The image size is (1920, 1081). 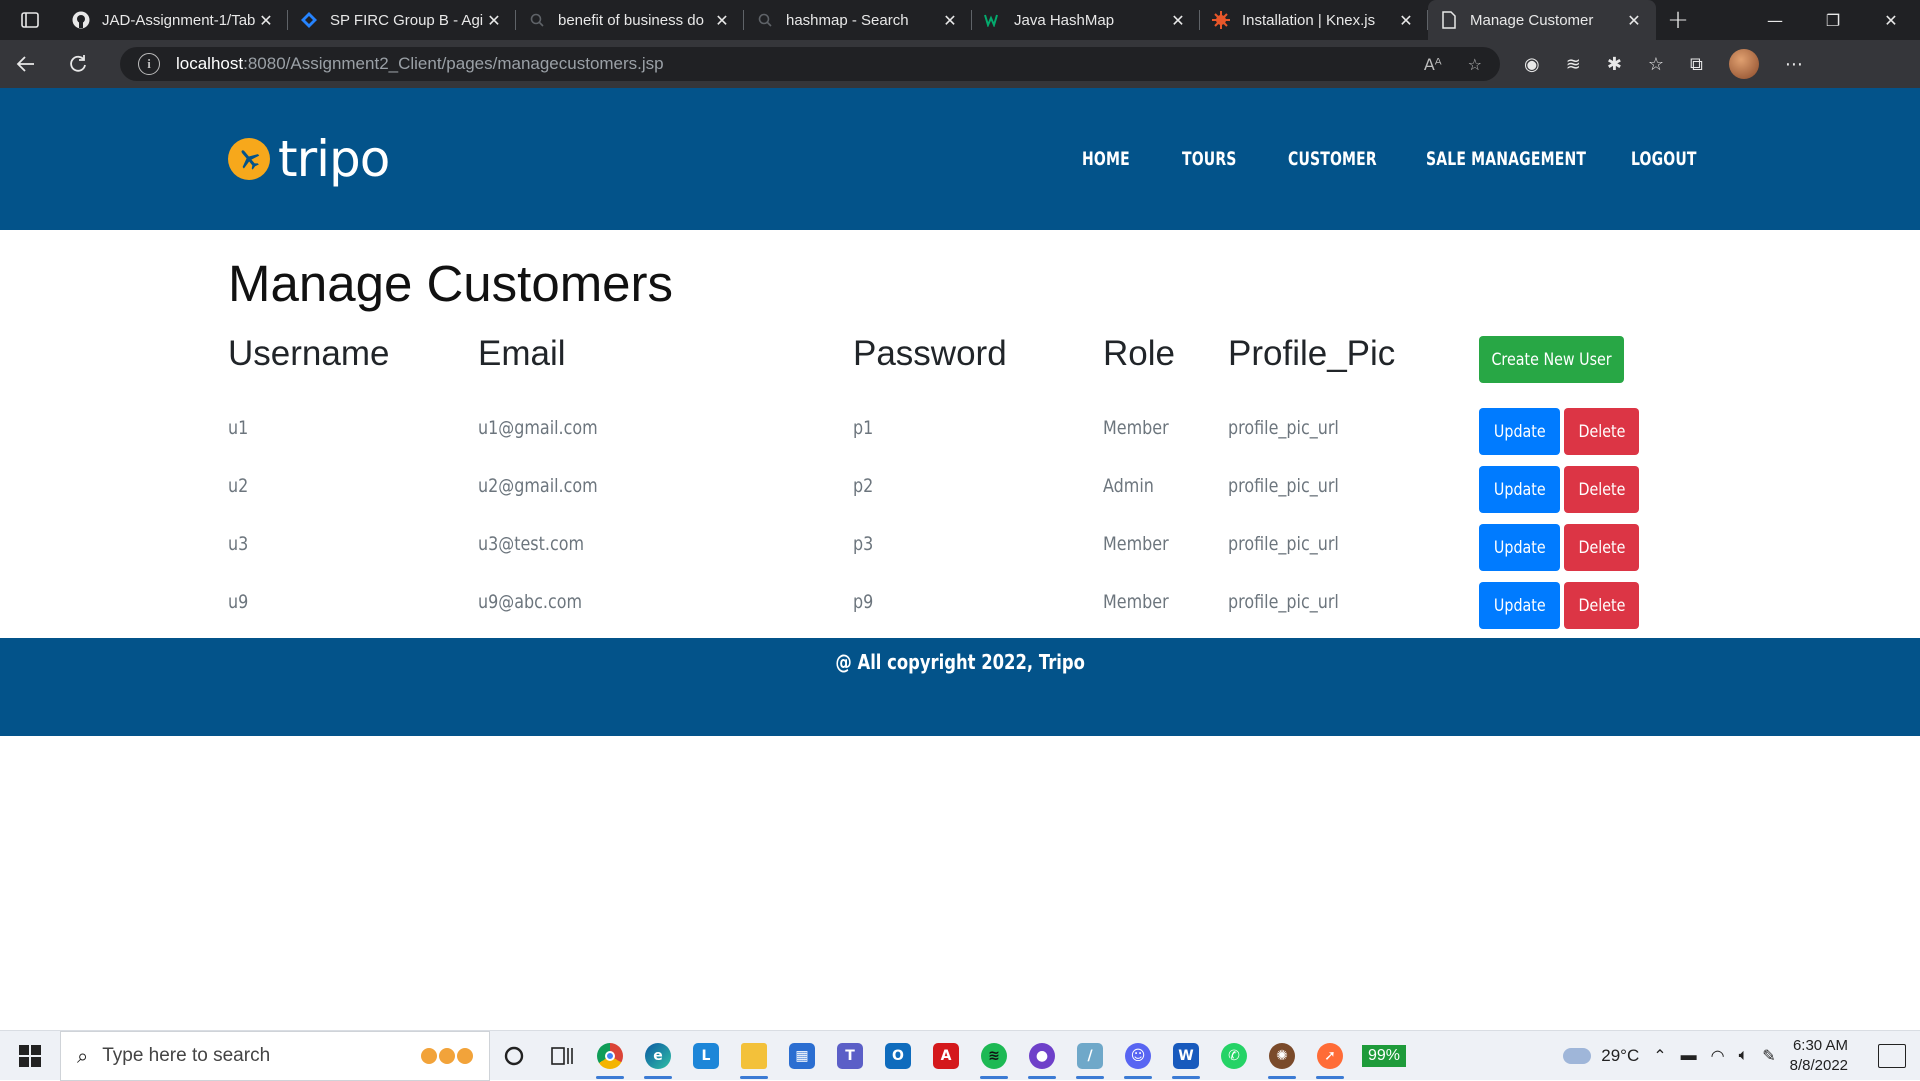 What do you see at coordinates (1234, 1056) in the screenshot?
I see `whatsapp-icon: ✆` at bounding box center [1234, 1056].